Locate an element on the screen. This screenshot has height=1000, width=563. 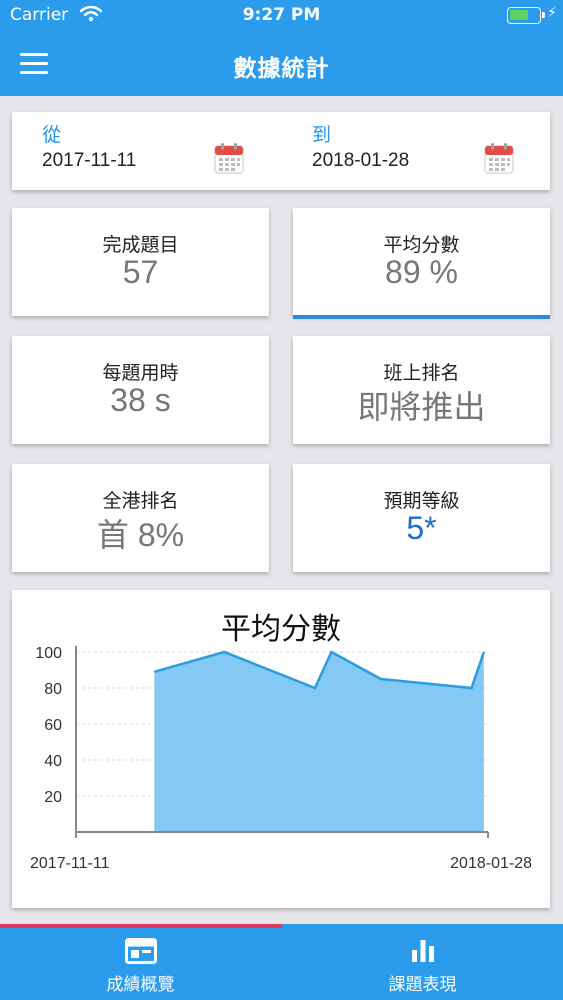
stat-expected-grade: 預期等級 5* is located at coordinates (421, 518).